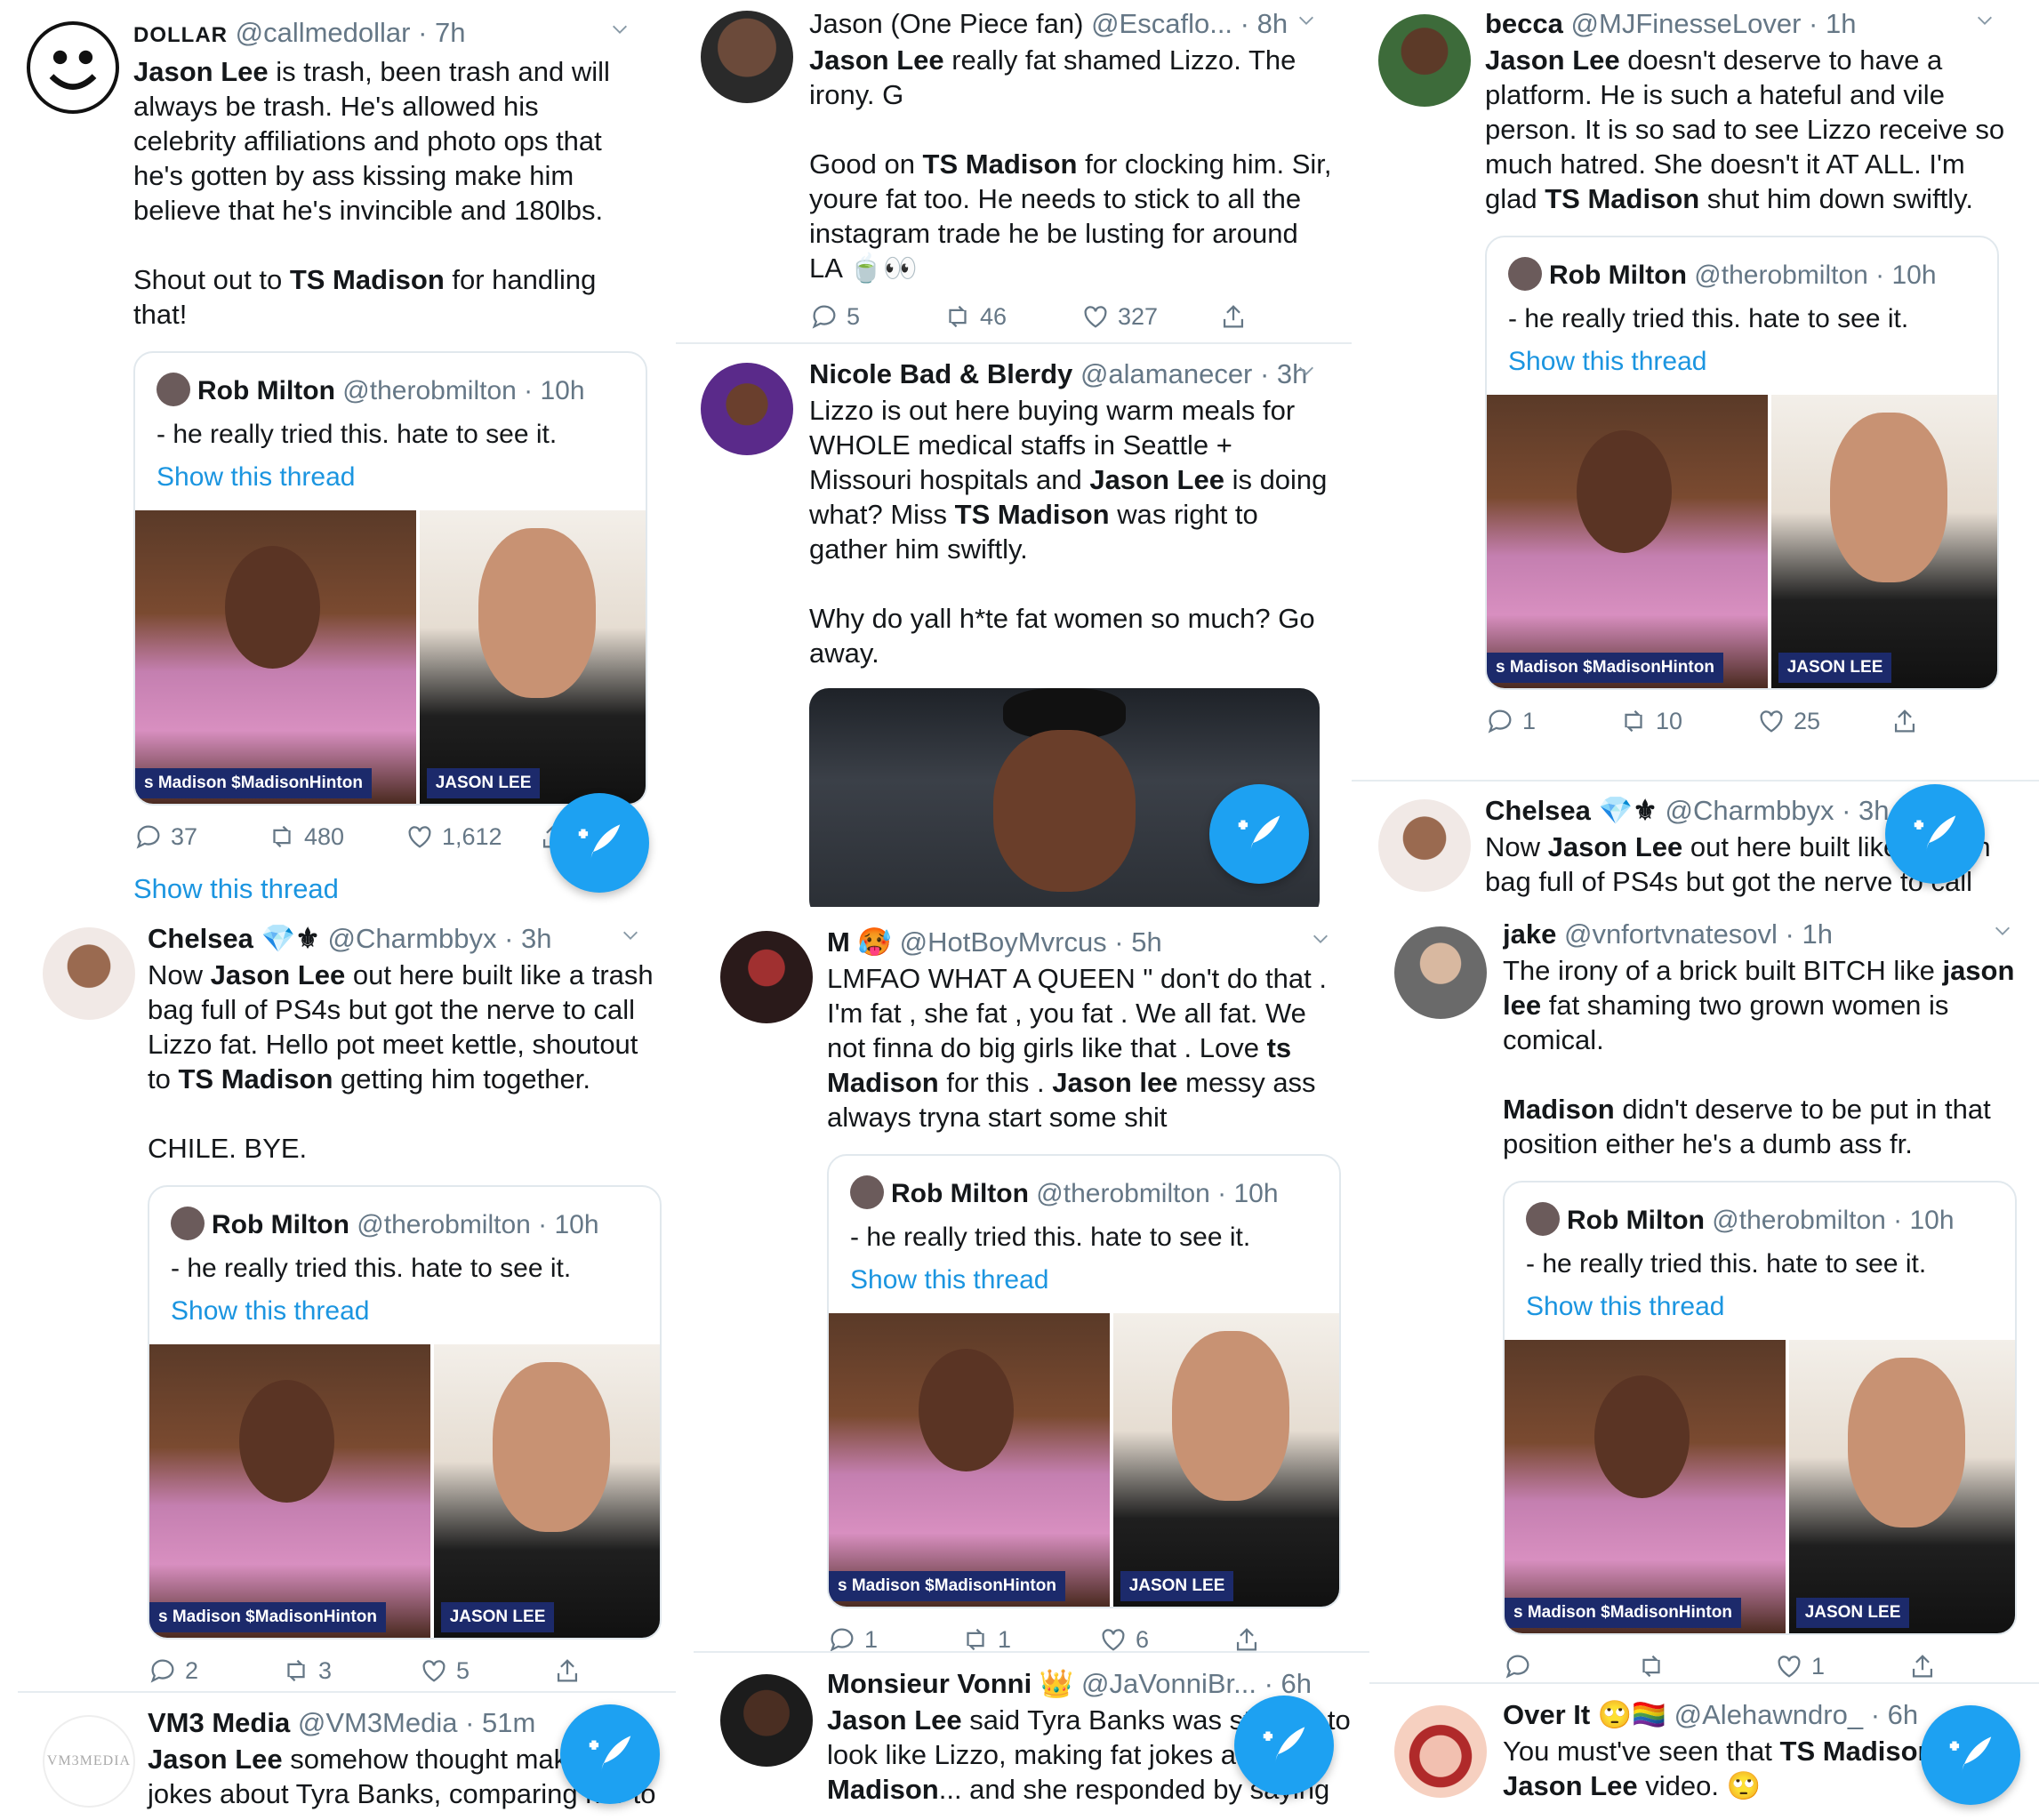 The width and height of the screenshot is (2039, 1820). I want to click on divider, so click(1031, 1652).